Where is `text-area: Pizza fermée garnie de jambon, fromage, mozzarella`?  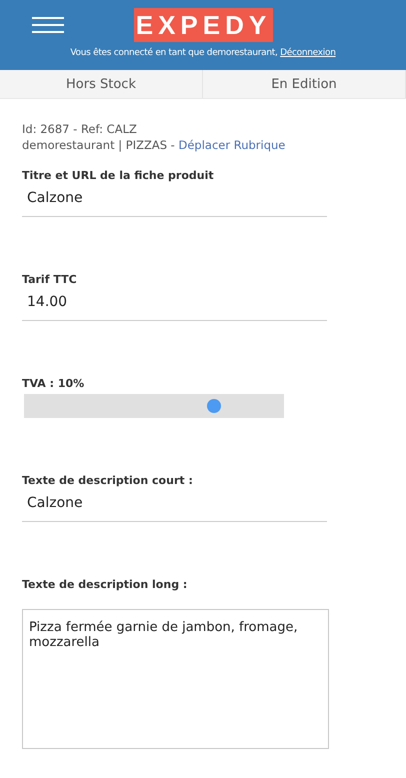
text-area: Pizza fermée garnie de jambon, fromage, mozzarella is located at coordinates (175, 679).